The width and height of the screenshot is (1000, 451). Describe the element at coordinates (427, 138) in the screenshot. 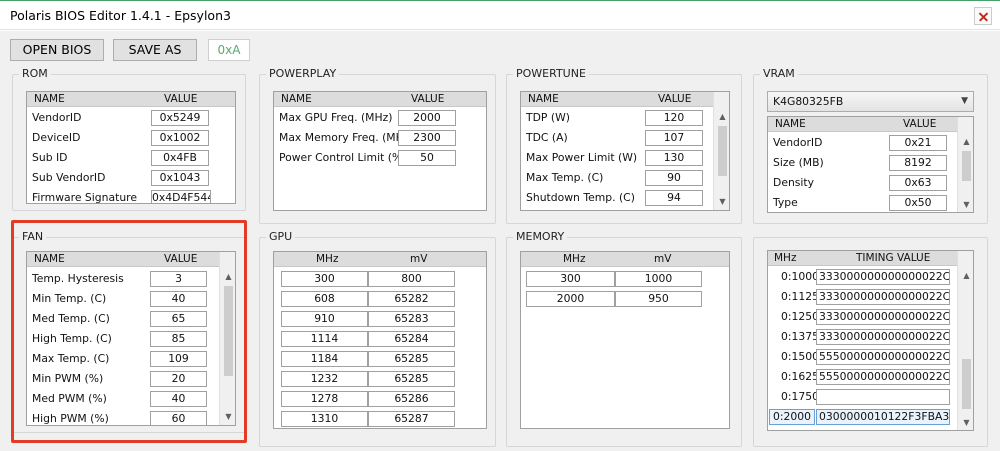

I see `powerplay-value: 2300` at that location.